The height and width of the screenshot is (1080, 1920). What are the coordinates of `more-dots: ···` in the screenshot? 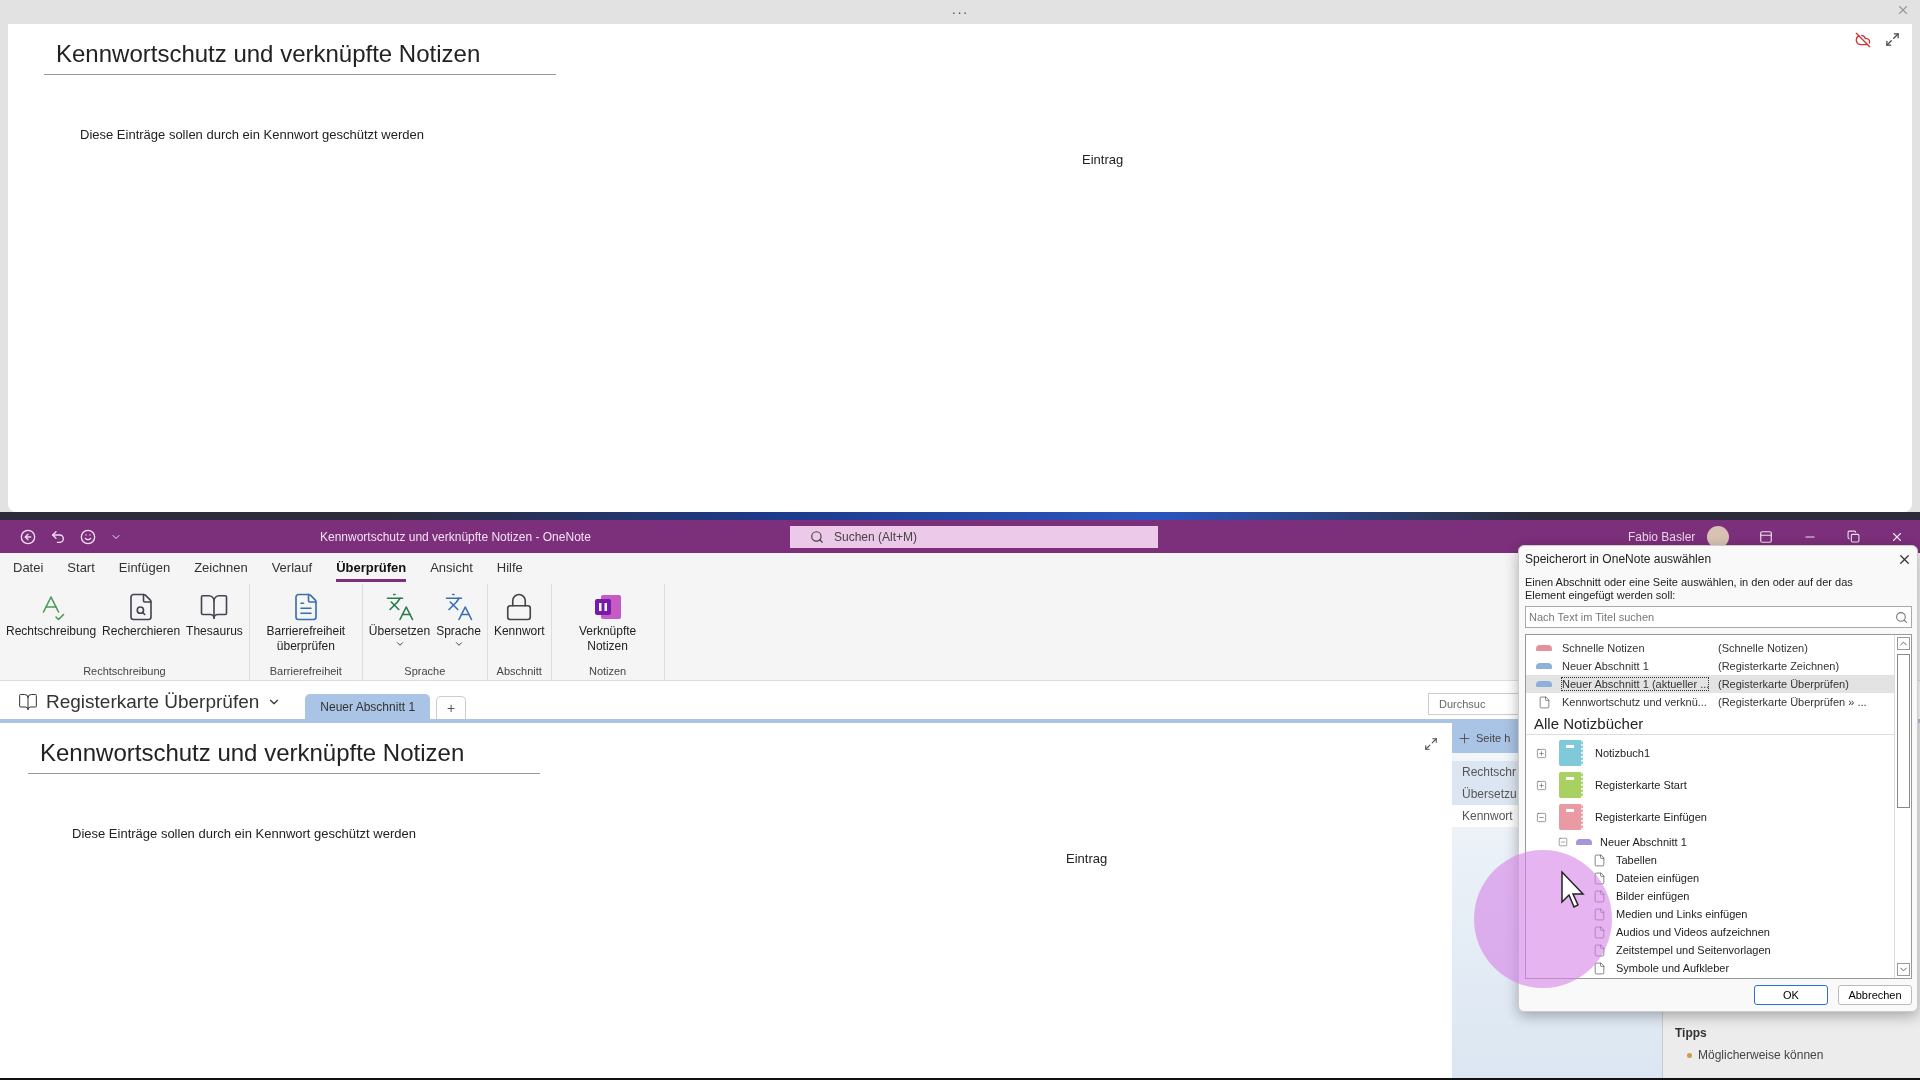 It's located at (960, 12).